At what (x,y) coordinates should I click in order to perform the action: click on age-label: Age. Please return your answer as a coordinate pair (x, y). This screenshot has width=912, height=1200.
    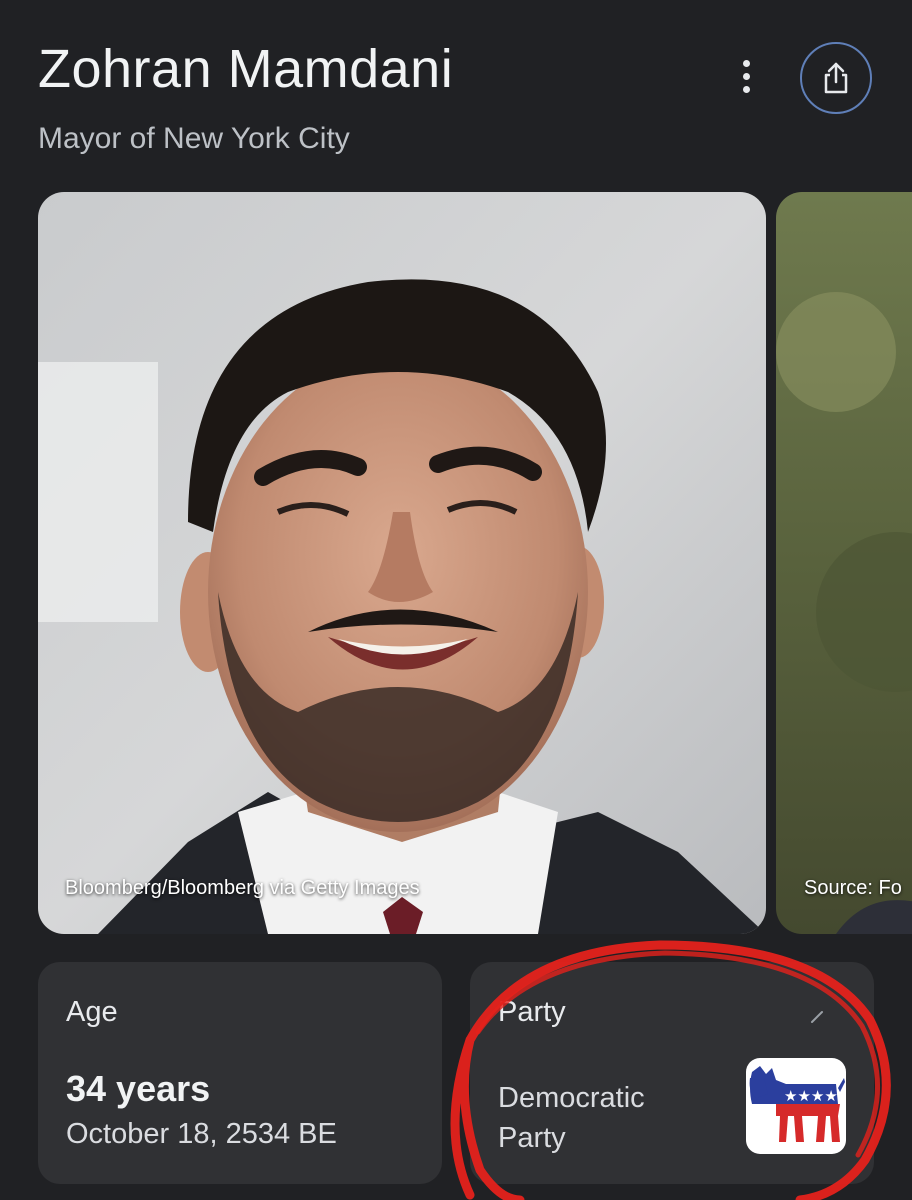
    Looking at the image, I should click on (92, 1012).